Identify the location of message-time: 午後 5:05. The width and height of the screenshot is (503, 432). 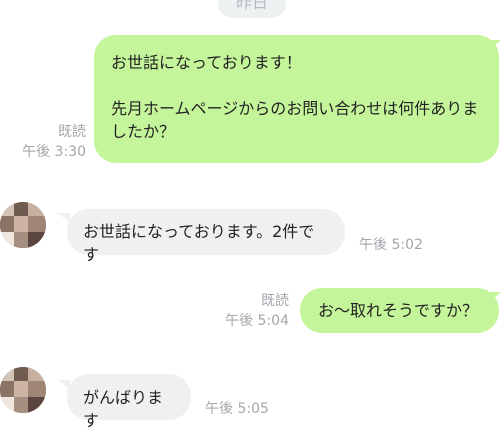
(237, 409).